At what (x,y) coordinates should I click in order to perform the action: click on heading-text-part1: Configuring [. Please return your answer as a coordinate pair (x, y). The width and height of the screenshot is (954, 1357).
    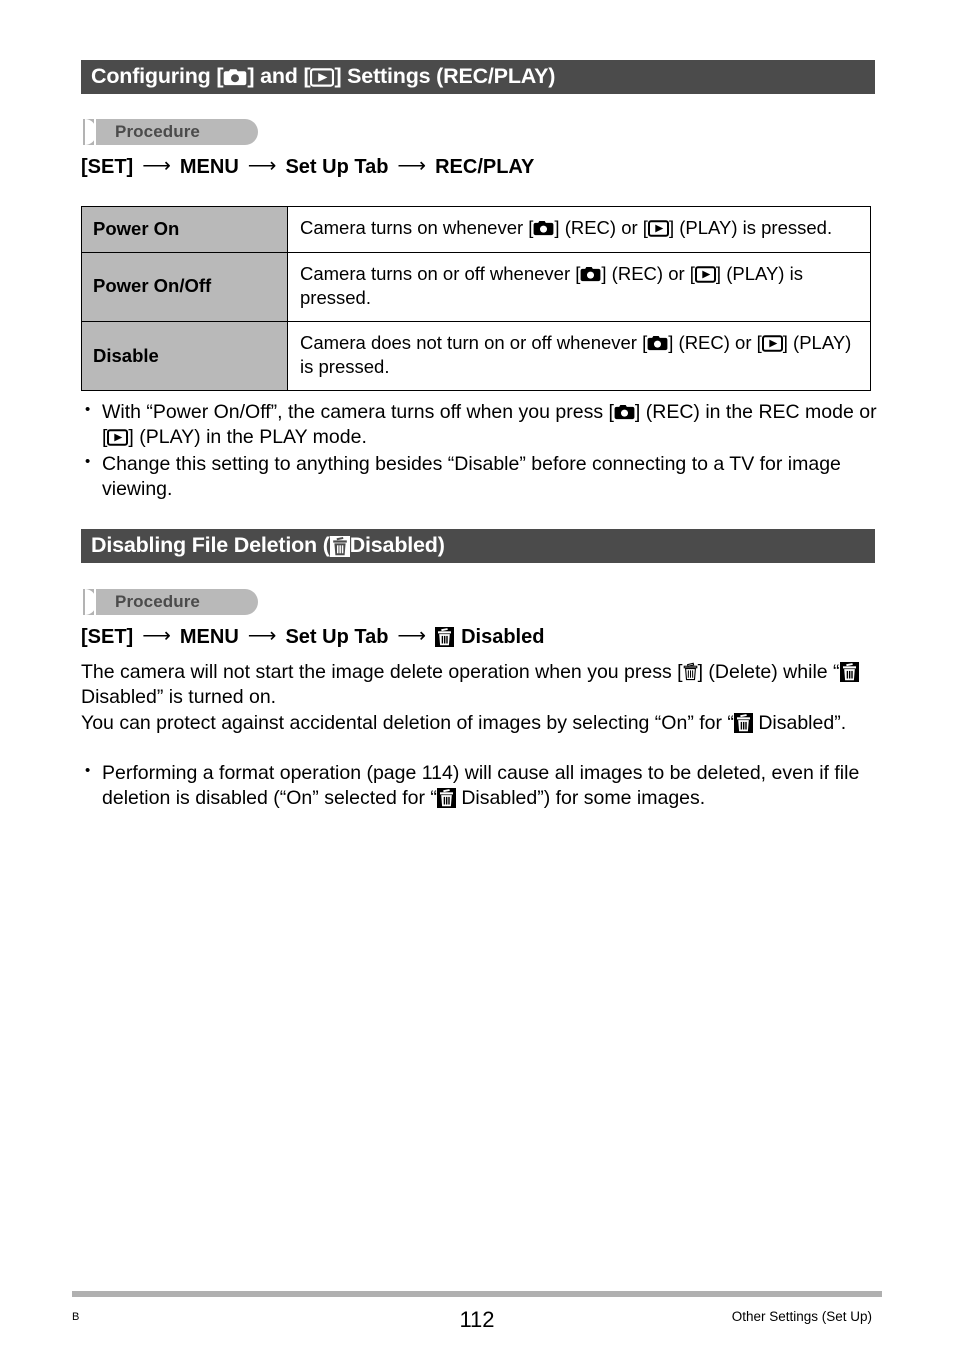
    Looking at the image, I should click on (157, 76).